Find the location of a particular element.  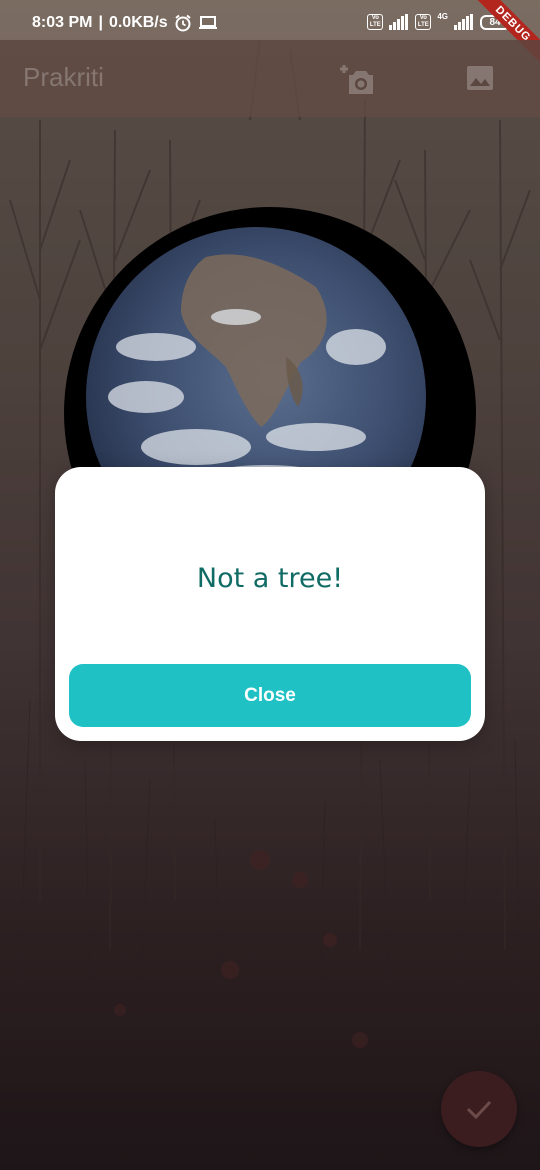

alarm-icon is located at coordinates (183, 23).